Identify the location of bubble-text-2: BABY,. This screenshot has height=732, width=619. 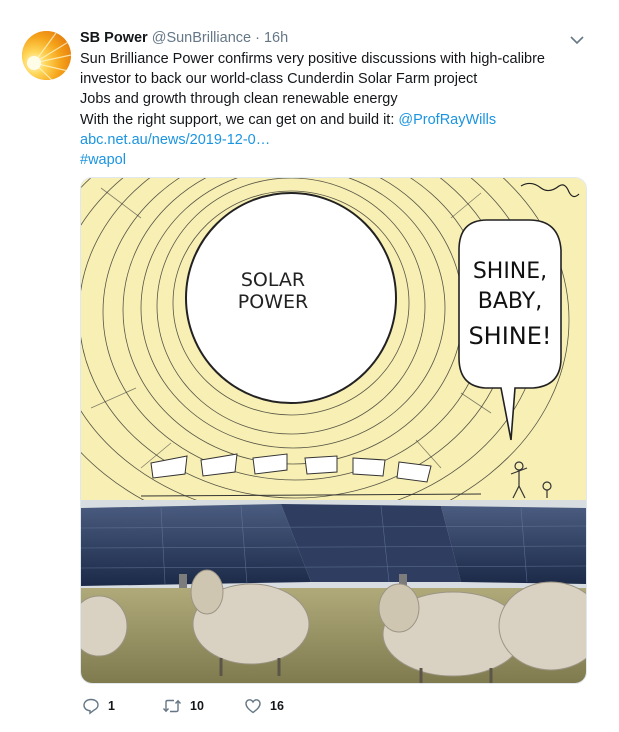
(510, 301).